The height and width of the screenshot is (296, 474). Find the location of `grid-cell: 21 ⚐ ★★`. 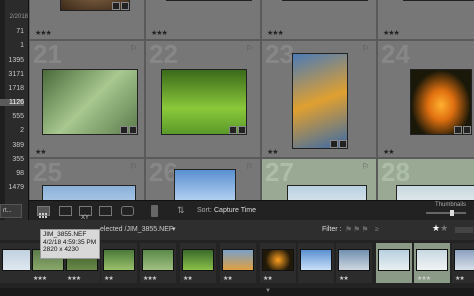

grid-cell: 21 ⚐ ★★ is located at coordinates (87, 99).